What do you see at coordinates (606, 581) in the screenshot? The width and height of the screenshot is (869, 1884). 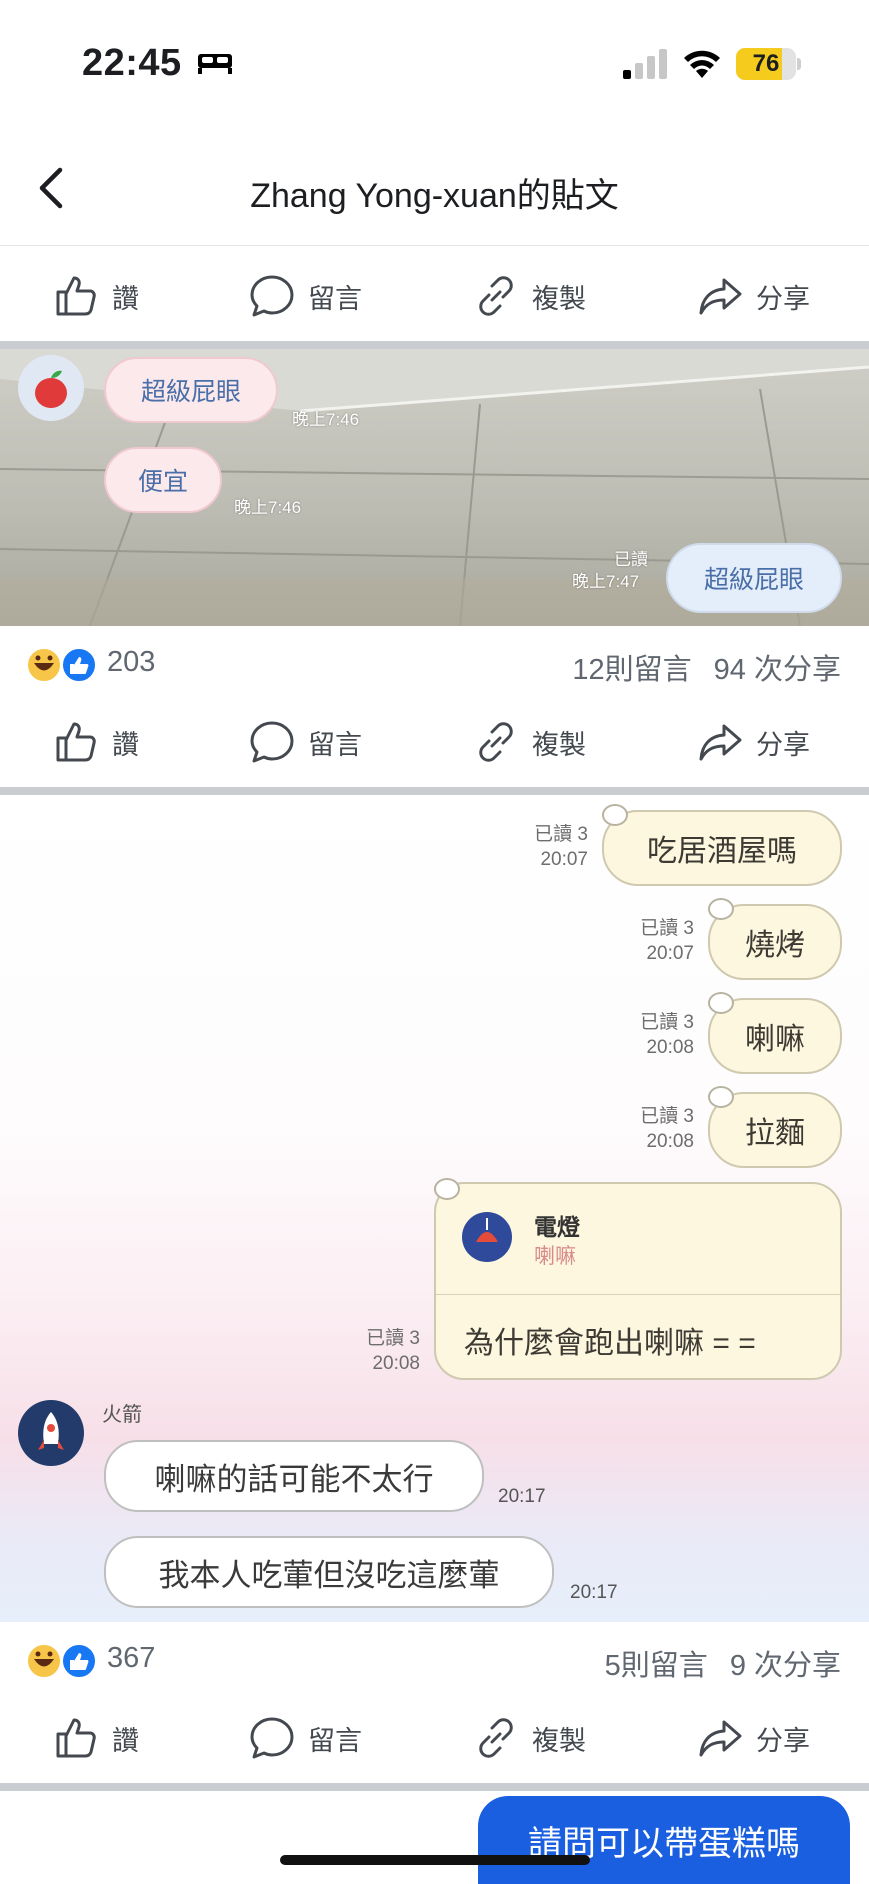 I see `message-time: 晚上7:47` at bounding box center [606, 581].